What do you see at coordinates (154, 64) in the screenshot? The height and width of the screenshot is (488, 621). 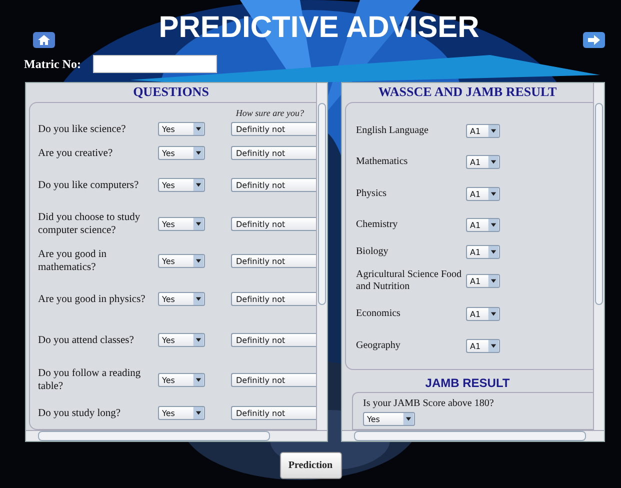 I see `matric-input-field` at bounding box center [154, 64].